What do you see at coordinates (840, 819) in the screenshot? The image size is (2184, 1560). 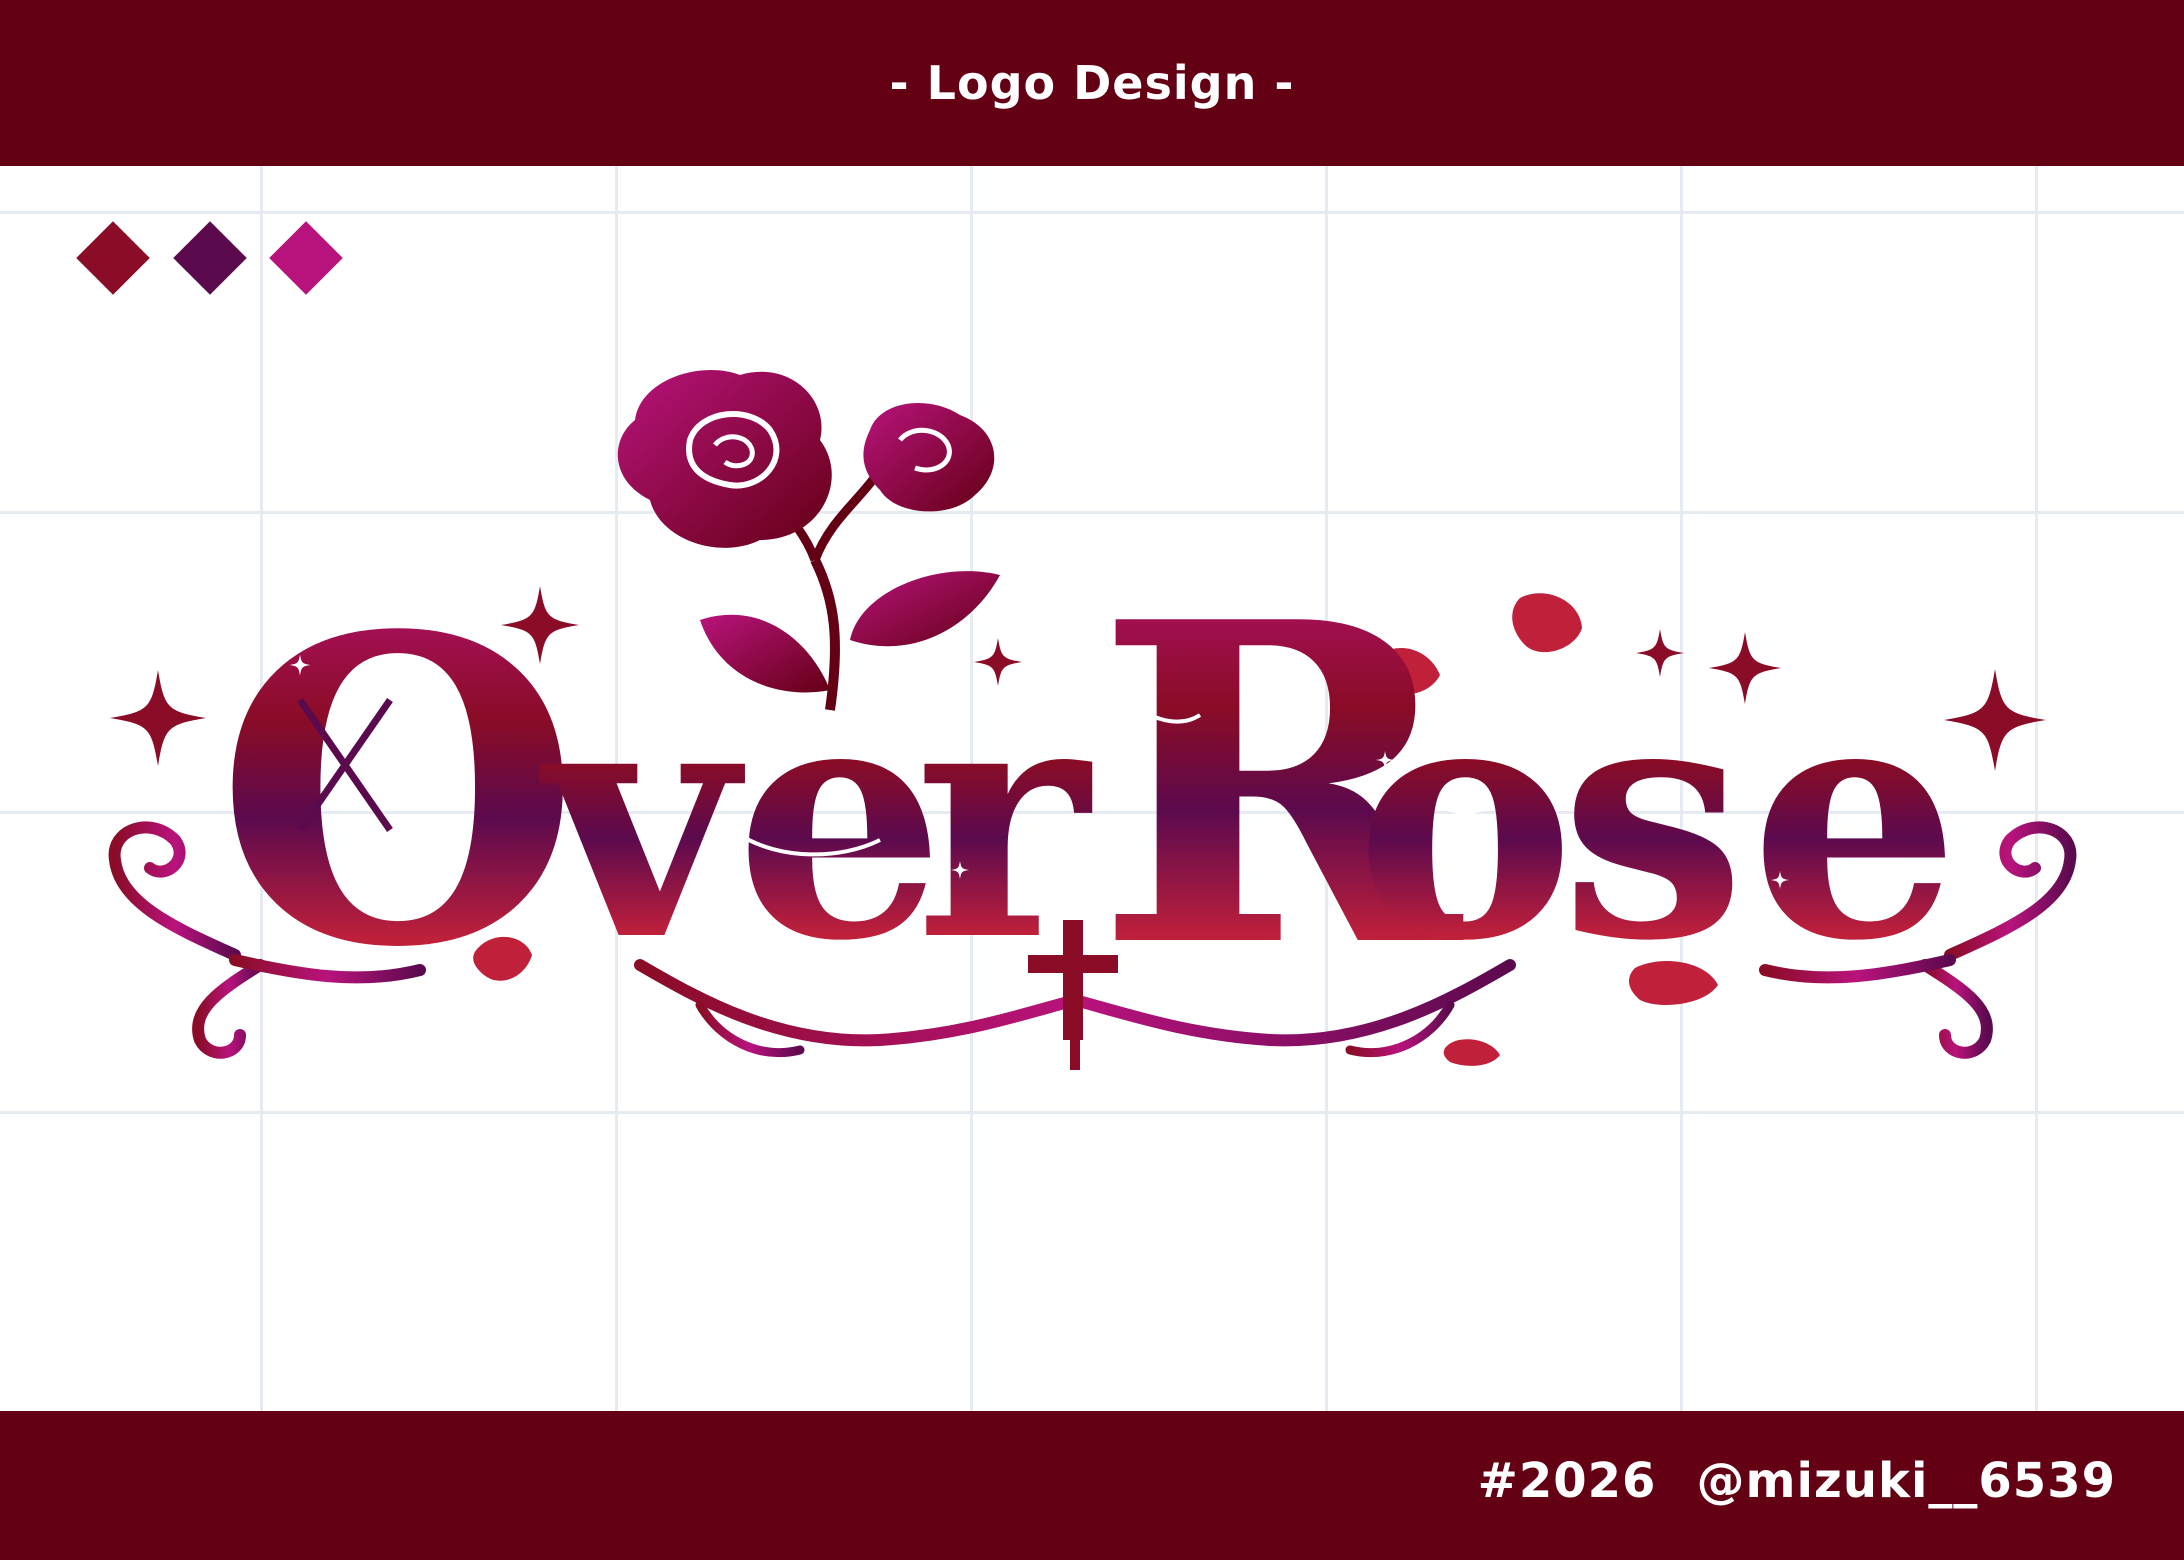 I see `logo-letter-e: e` at bounding box center [840, 819].